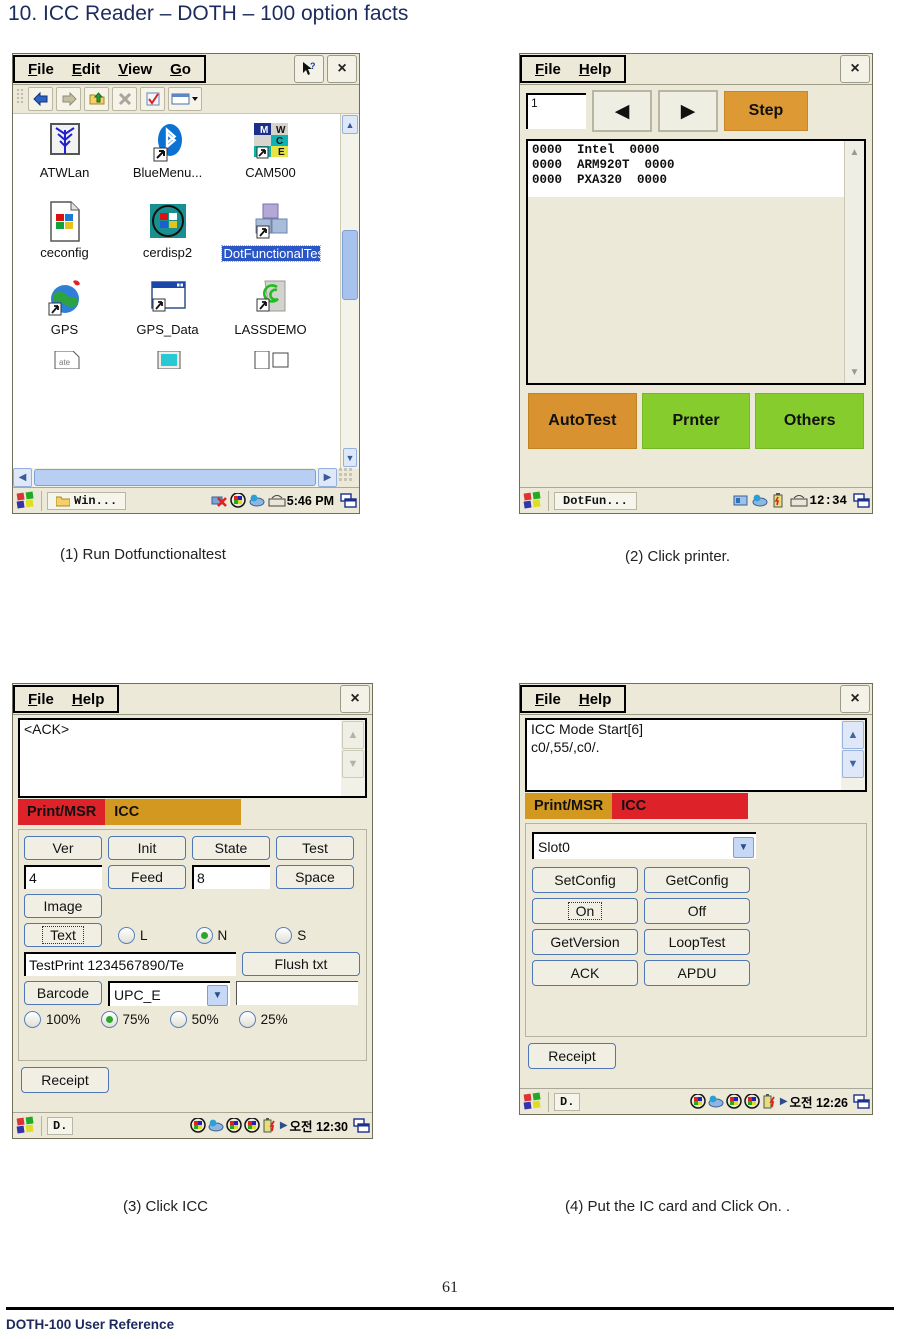 The width and height of the screenshot is (900, 1339). Describe the element at coordinates (185, 99) in the screenshot. I see `view-mode-icon` at that location.